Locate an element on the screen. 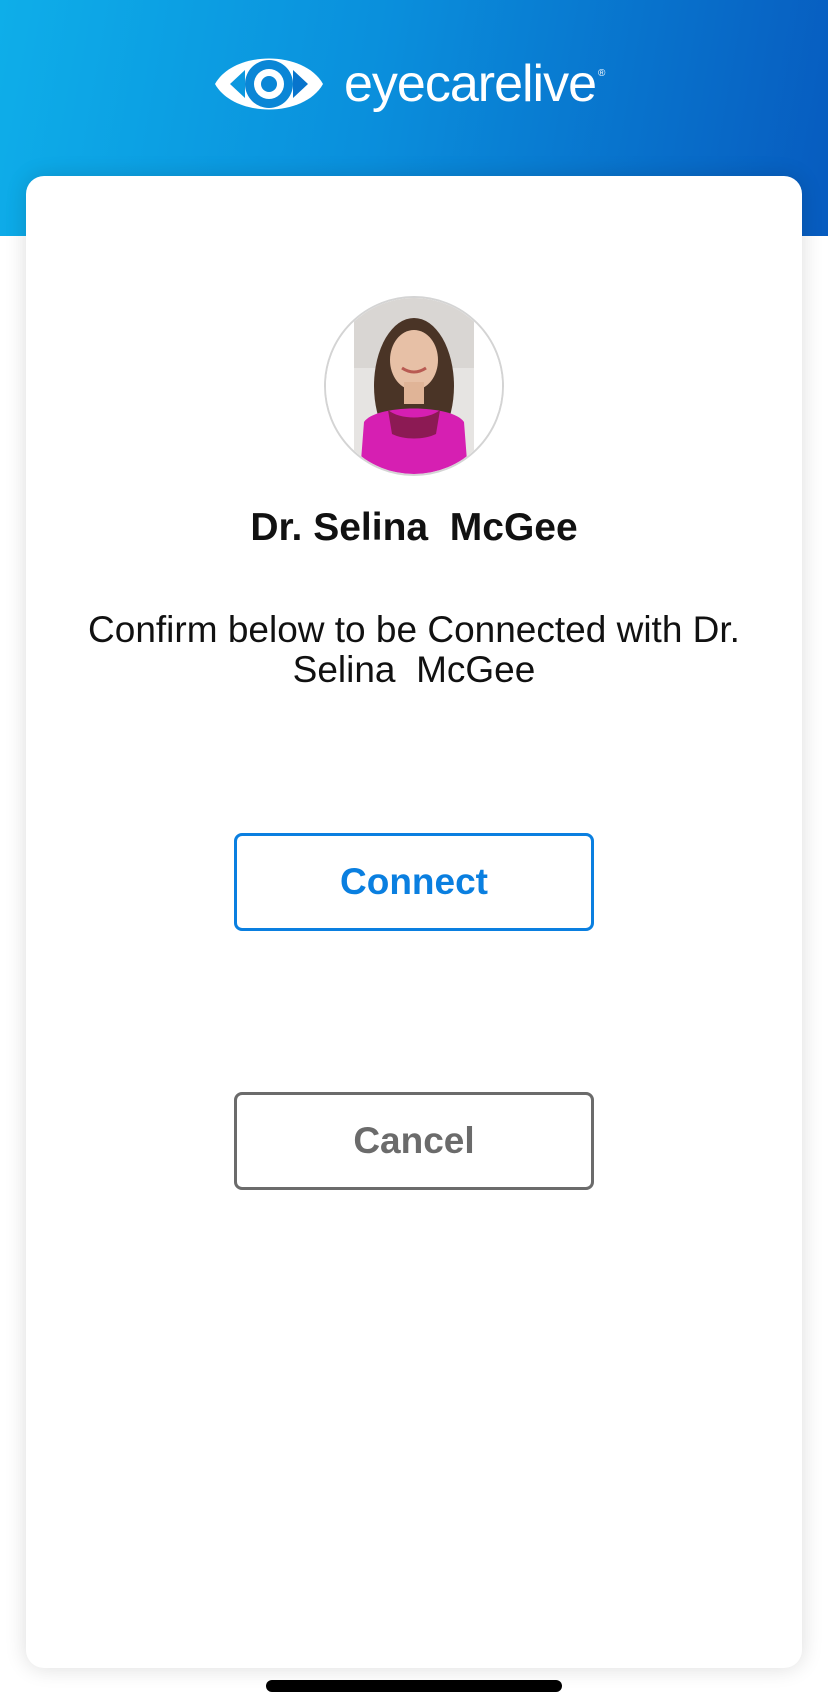 This screenshot has width=828, height=1708. connect-button: Connect is located at coordinates (414, 882).